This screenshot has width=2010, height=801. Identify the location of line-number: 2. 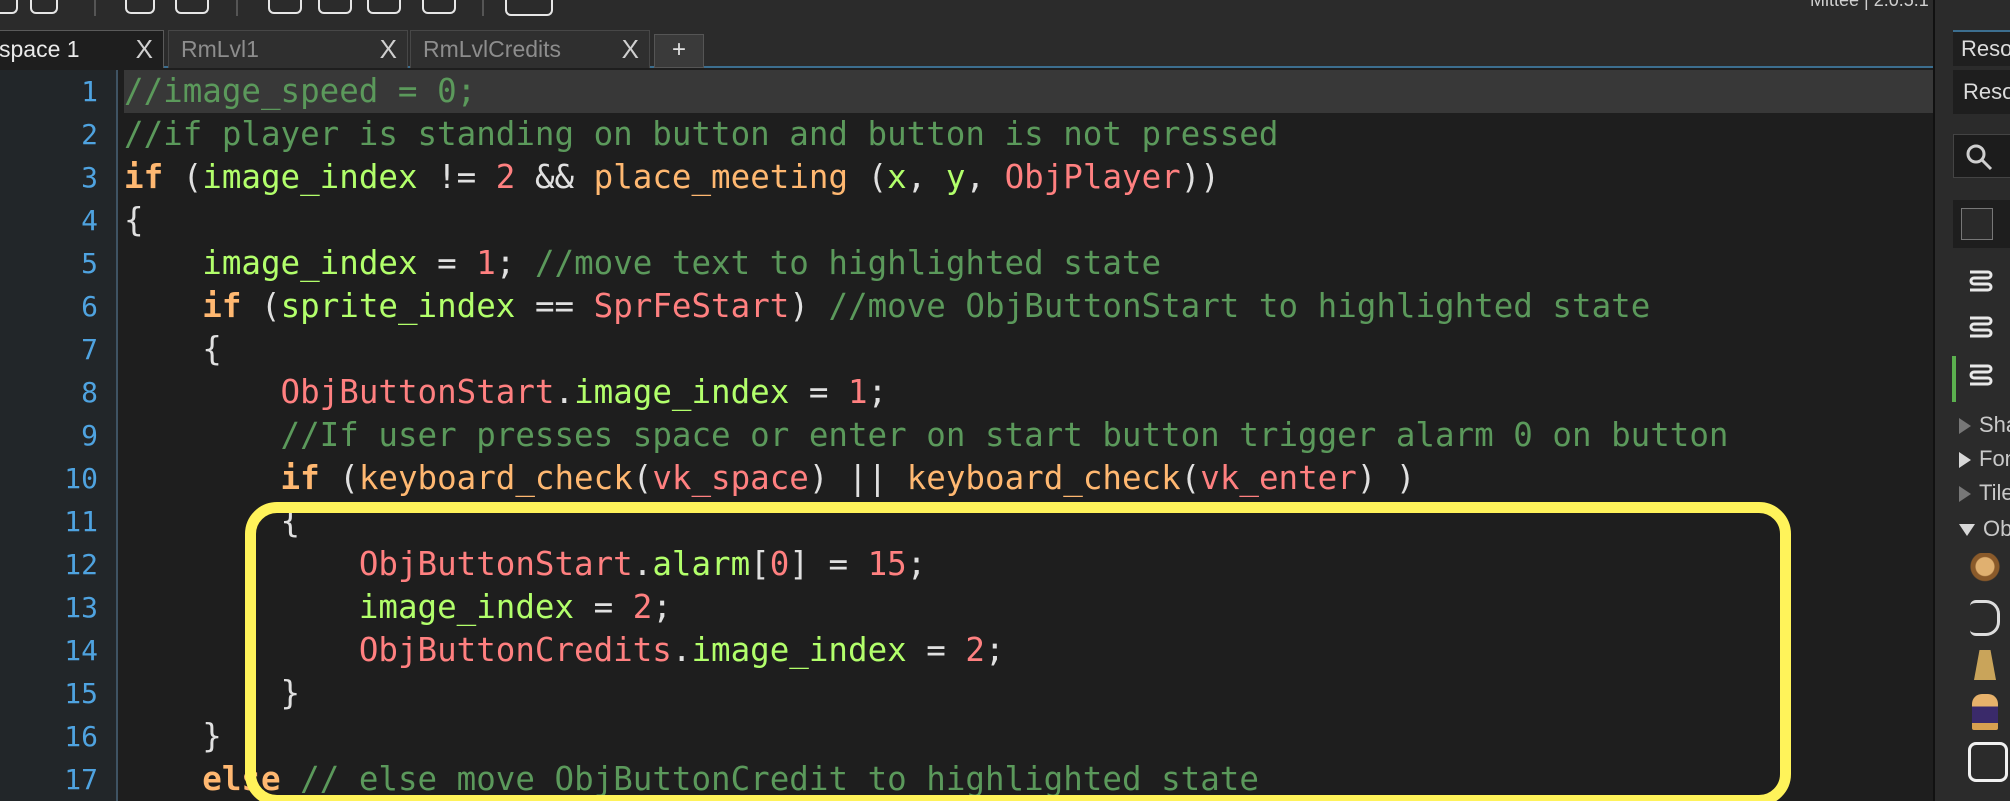
(89, 134).